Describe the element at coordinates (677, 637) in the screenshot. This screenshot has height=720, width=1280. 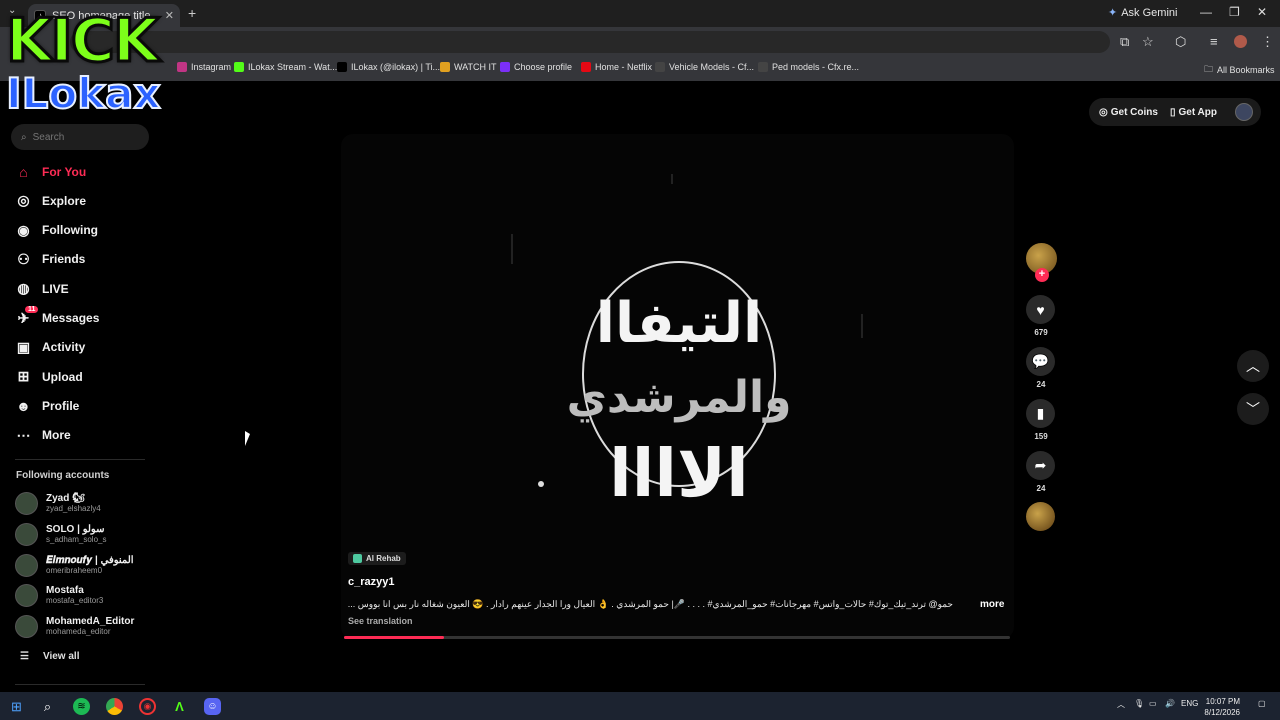
I see `video-progress-bar` at that location.